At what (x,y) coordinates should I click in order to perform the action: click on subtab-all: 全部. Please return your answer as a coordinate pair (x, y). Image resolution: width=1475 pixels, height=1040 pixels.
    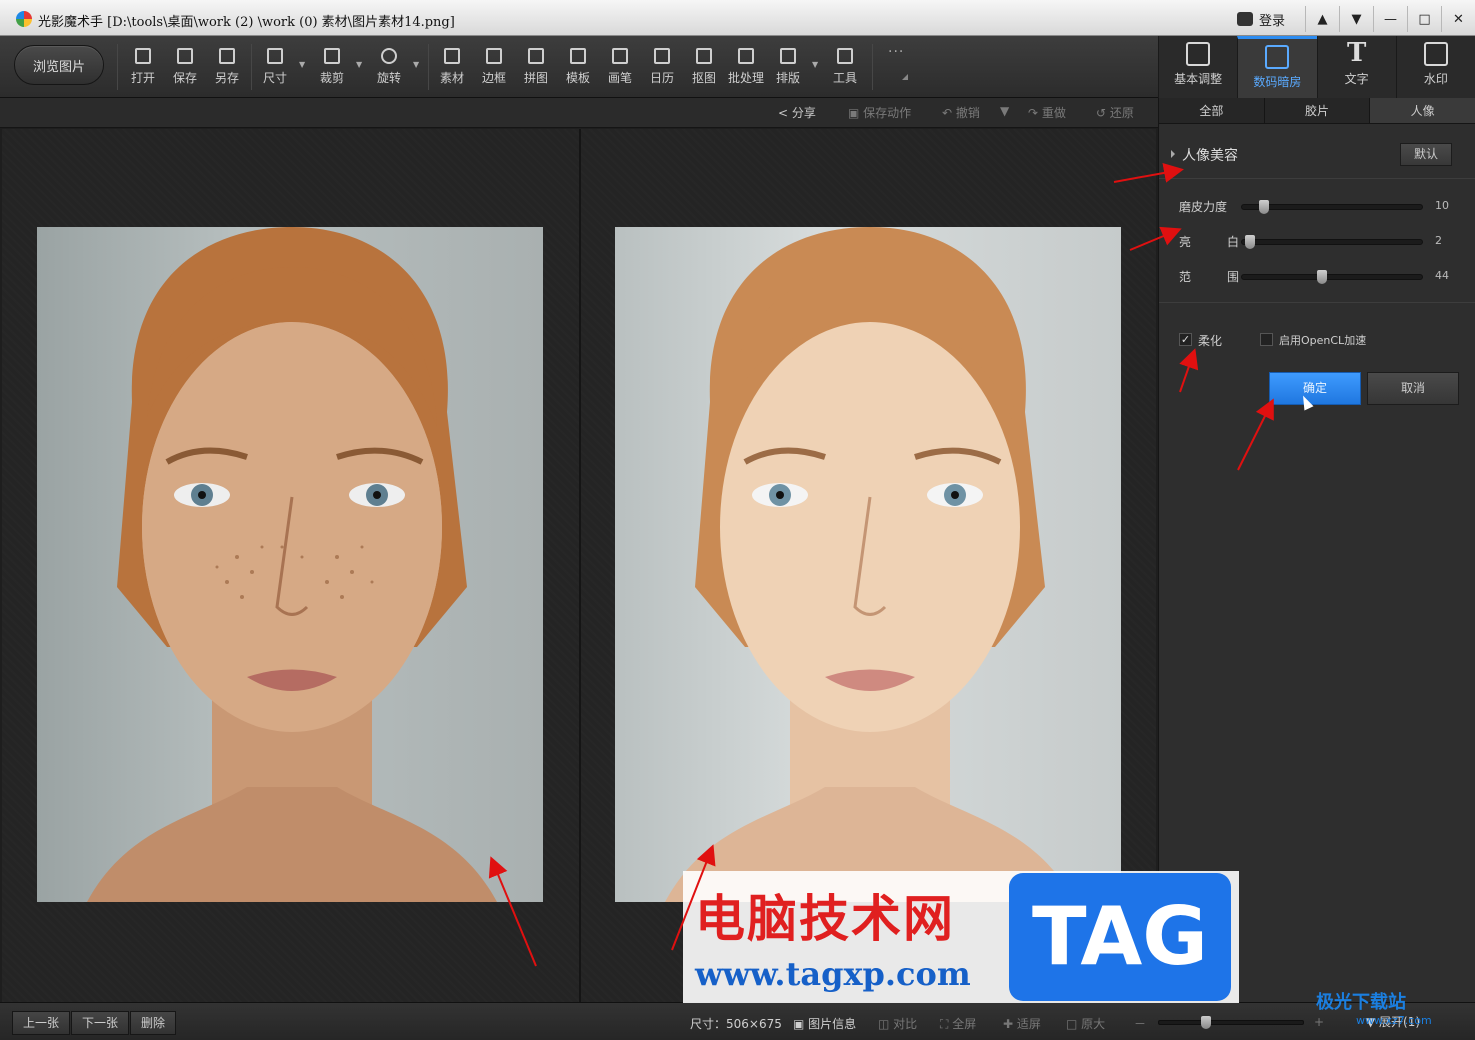
    Looking at the image, I should click on (1212, 110).